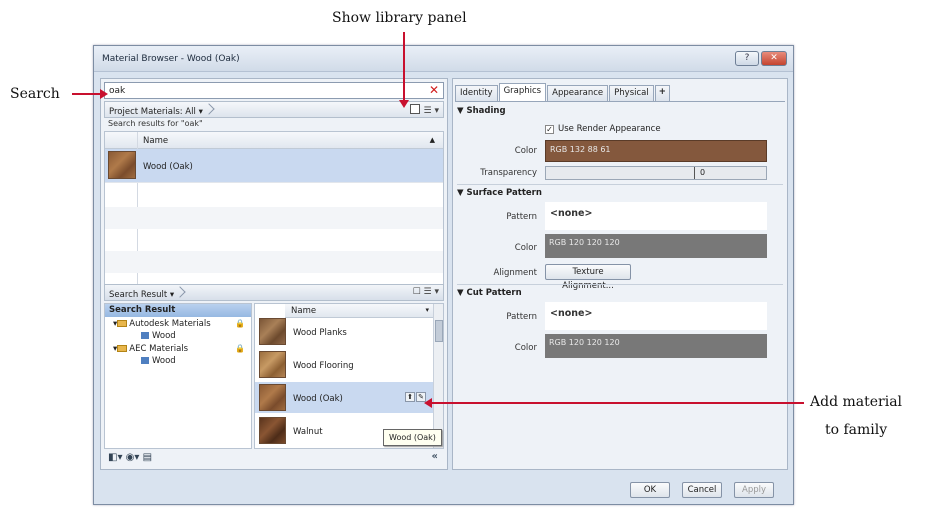 This screenshot has height=510, width=933. Describe the element at coordinates (155, 123) in the screenshot. I see `search-results-label: Search results for "oak"` at that location.